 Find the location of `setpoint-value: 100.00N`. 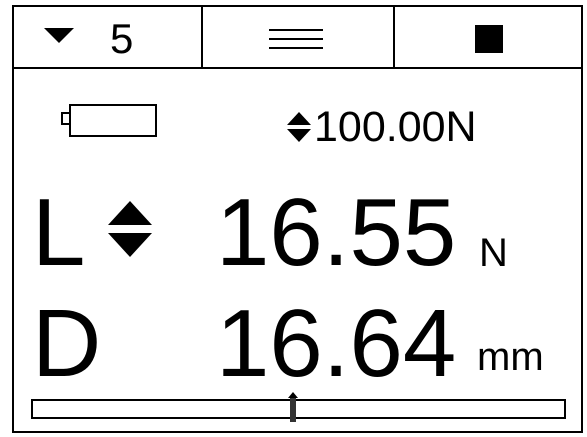

setpoint-value: 100.00N is located at coordinates (395, 127).